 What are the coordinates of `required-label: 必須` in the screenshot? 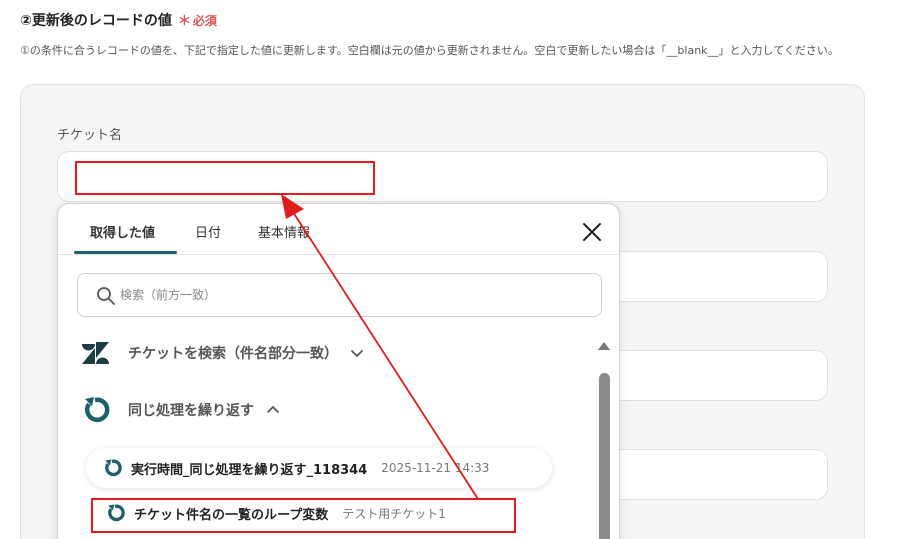 It's located at (204, 21).